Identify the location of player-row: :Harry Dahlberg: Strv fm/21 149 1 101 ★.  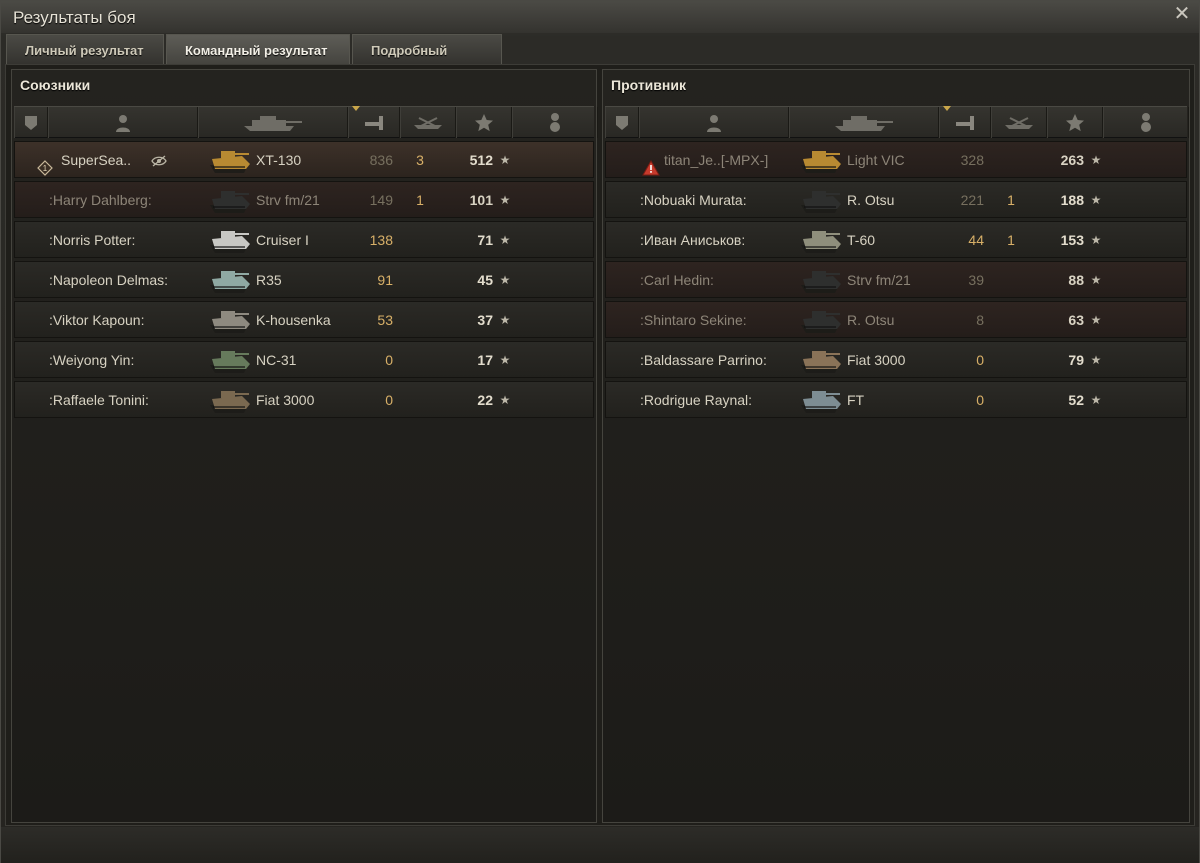
(304, 199).